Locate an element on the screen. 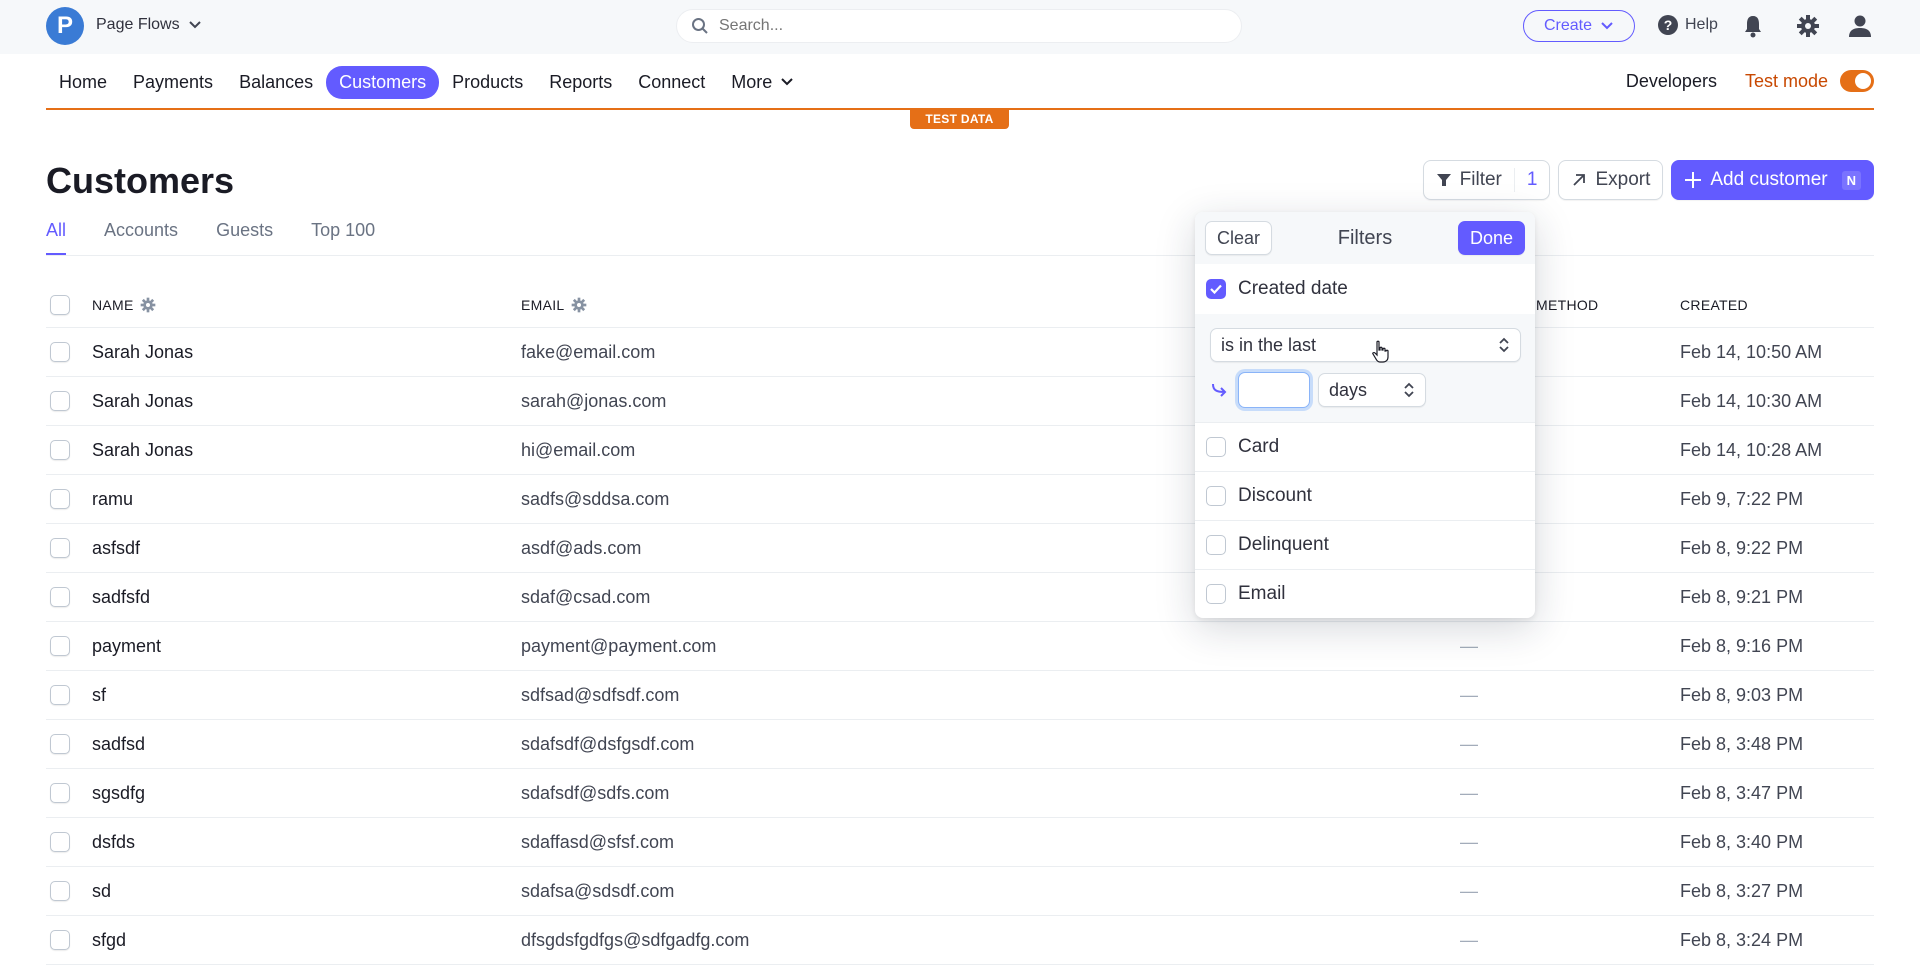  filter-label: Filter is located at coordinates (1480, 179).